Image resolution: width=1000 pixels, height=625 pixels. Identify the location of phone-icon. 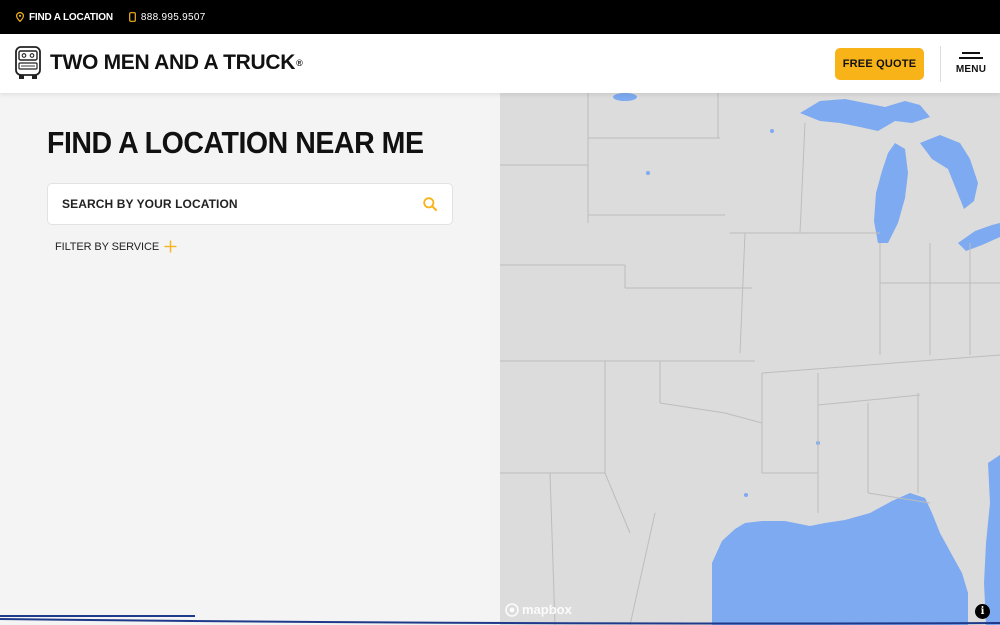
(132, 17).